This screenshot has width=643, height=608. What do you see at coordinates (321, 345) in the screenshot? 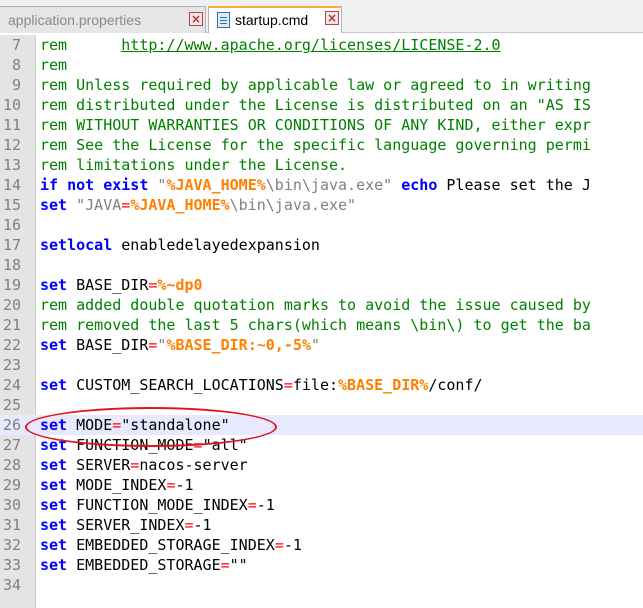
I see `code-line: 22 set BASE_DIR="%BASE_DIR:~0,-5%"` at bounding box center [321, 345].